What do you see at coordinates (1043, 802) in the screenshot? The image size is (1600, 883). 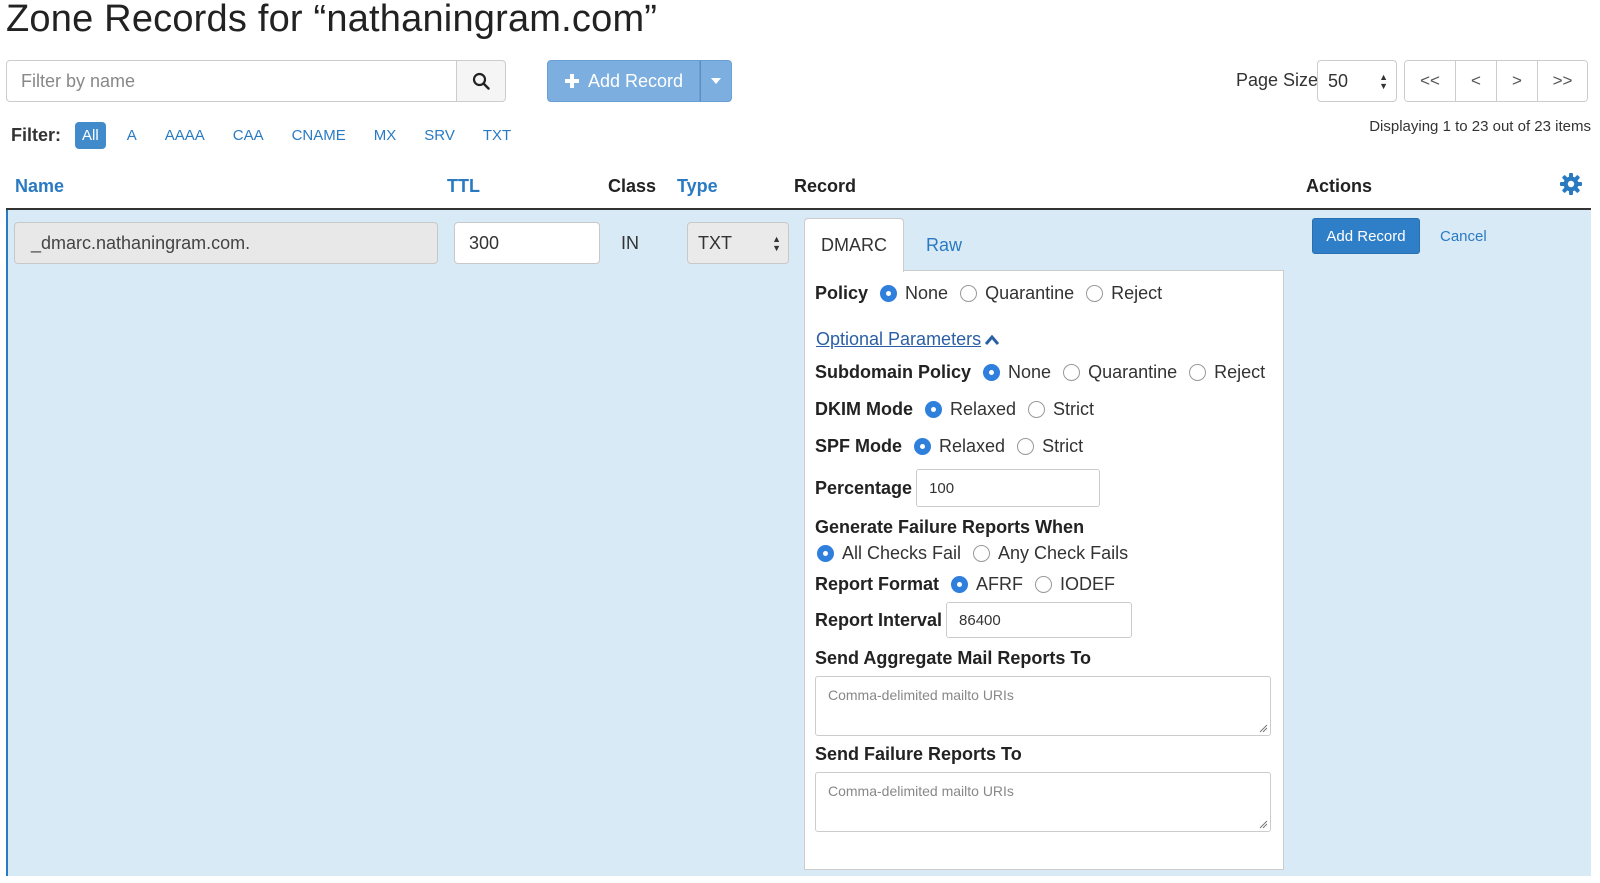 I see `failure-reports-textarea: Comma-delimited mailto URIs` at bounding box center [1043, 802].